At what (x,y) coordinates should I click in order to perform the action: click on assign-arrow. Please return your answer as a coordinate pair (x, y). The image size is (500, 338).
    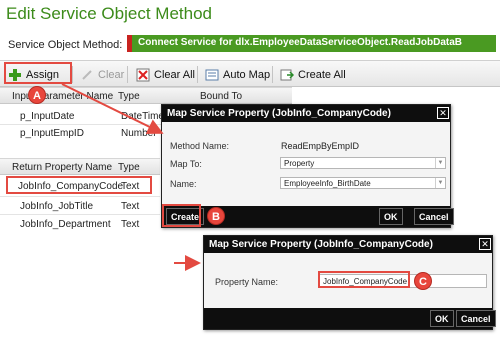
    Looking at the image, I should click on (112, 108).